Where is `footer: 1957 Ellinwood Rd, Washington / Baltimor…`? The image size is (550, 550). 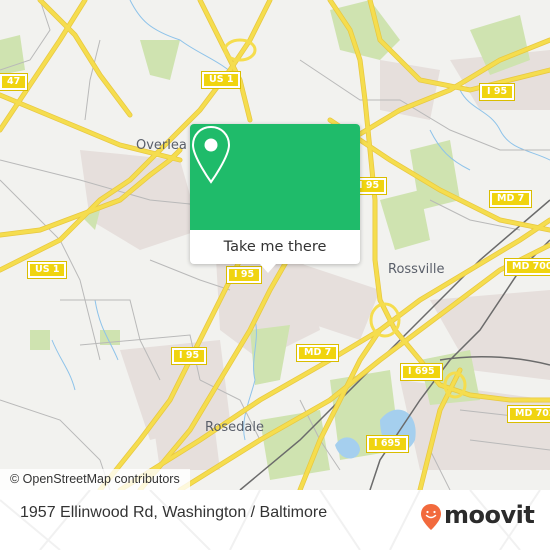
footer: 1957 Ellinwood Rd, Washington / Baltimor… is located at coordinates (275, 520).